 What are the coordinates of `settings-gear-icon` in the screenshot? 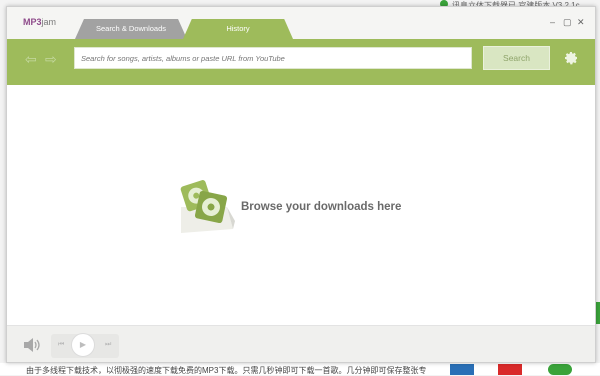 It's located at (571, 58).